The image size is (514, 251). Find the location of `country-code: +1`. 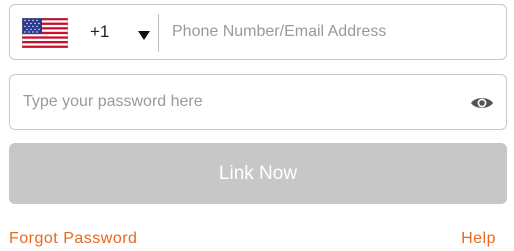

country-code: +1 is located at coordinates (99, 32).